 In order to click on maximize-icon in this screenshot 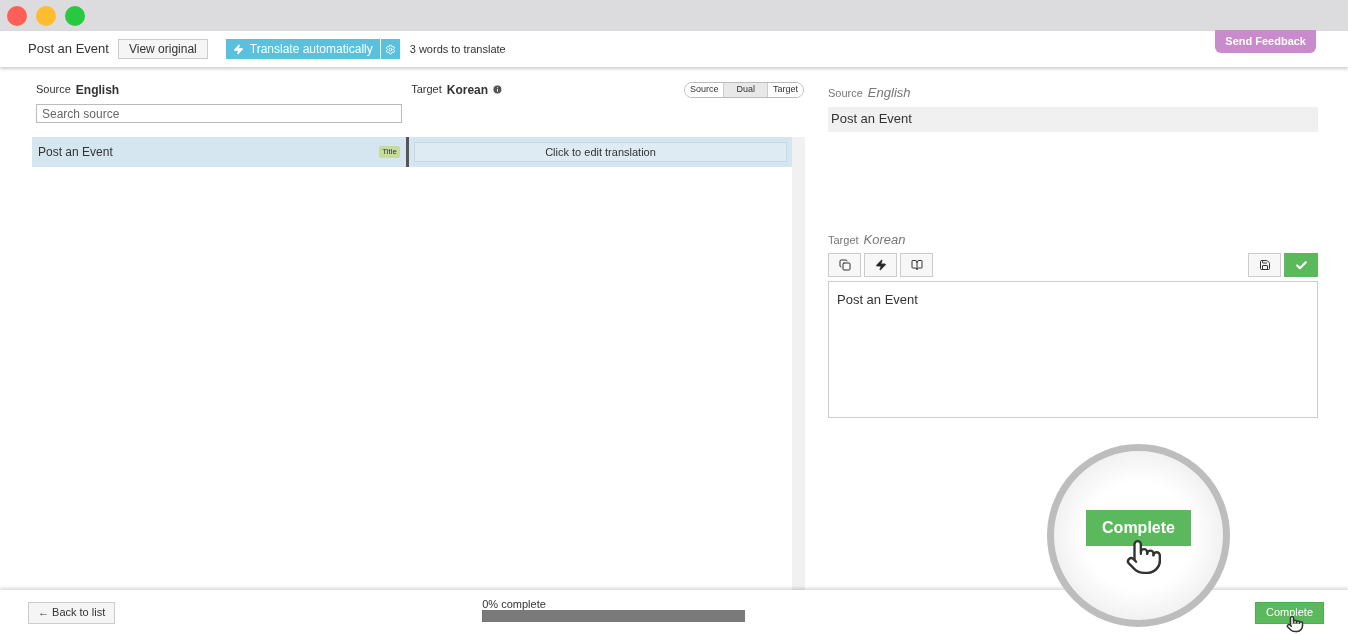, I will do `click(75, 15)`.